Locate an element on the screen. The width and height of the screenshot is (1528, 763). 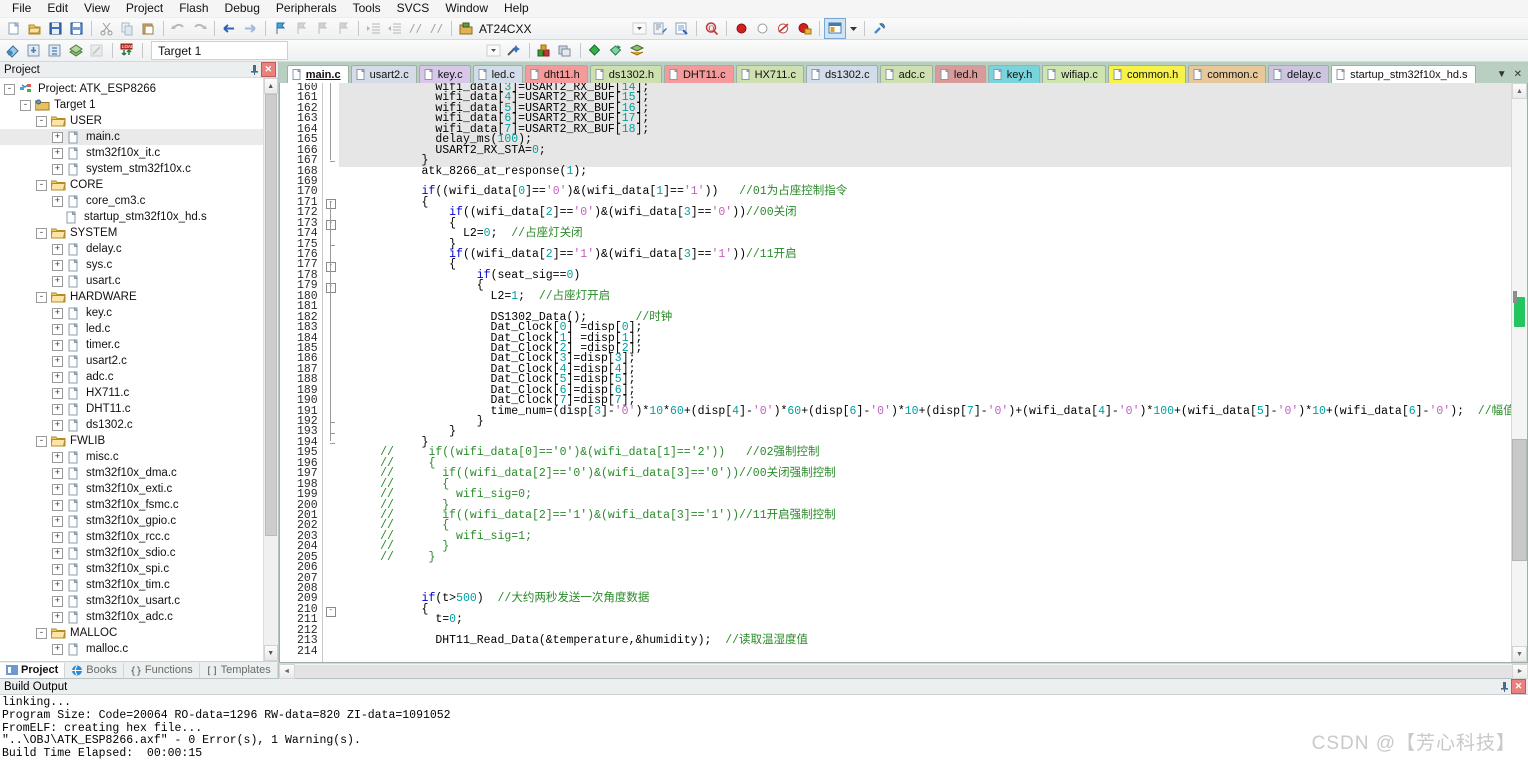
tree-node-stm32f10x-adc-c: + stm32f10x_adc.c is located at coordinates (132, 617).